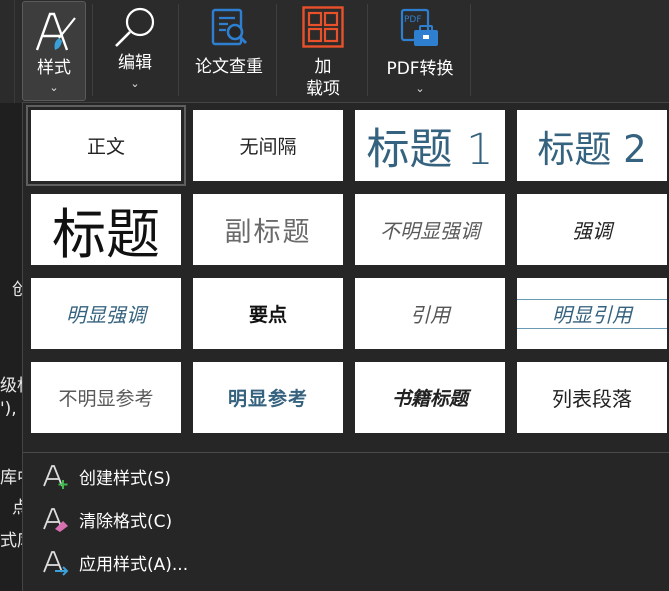 The height and width of the screenshot is (591, 669). What do you see at coordinates (346, 476) in the screenshot?
I see `create-style-menu-item: 创建样式(S)` at bounding box center [346, 476].